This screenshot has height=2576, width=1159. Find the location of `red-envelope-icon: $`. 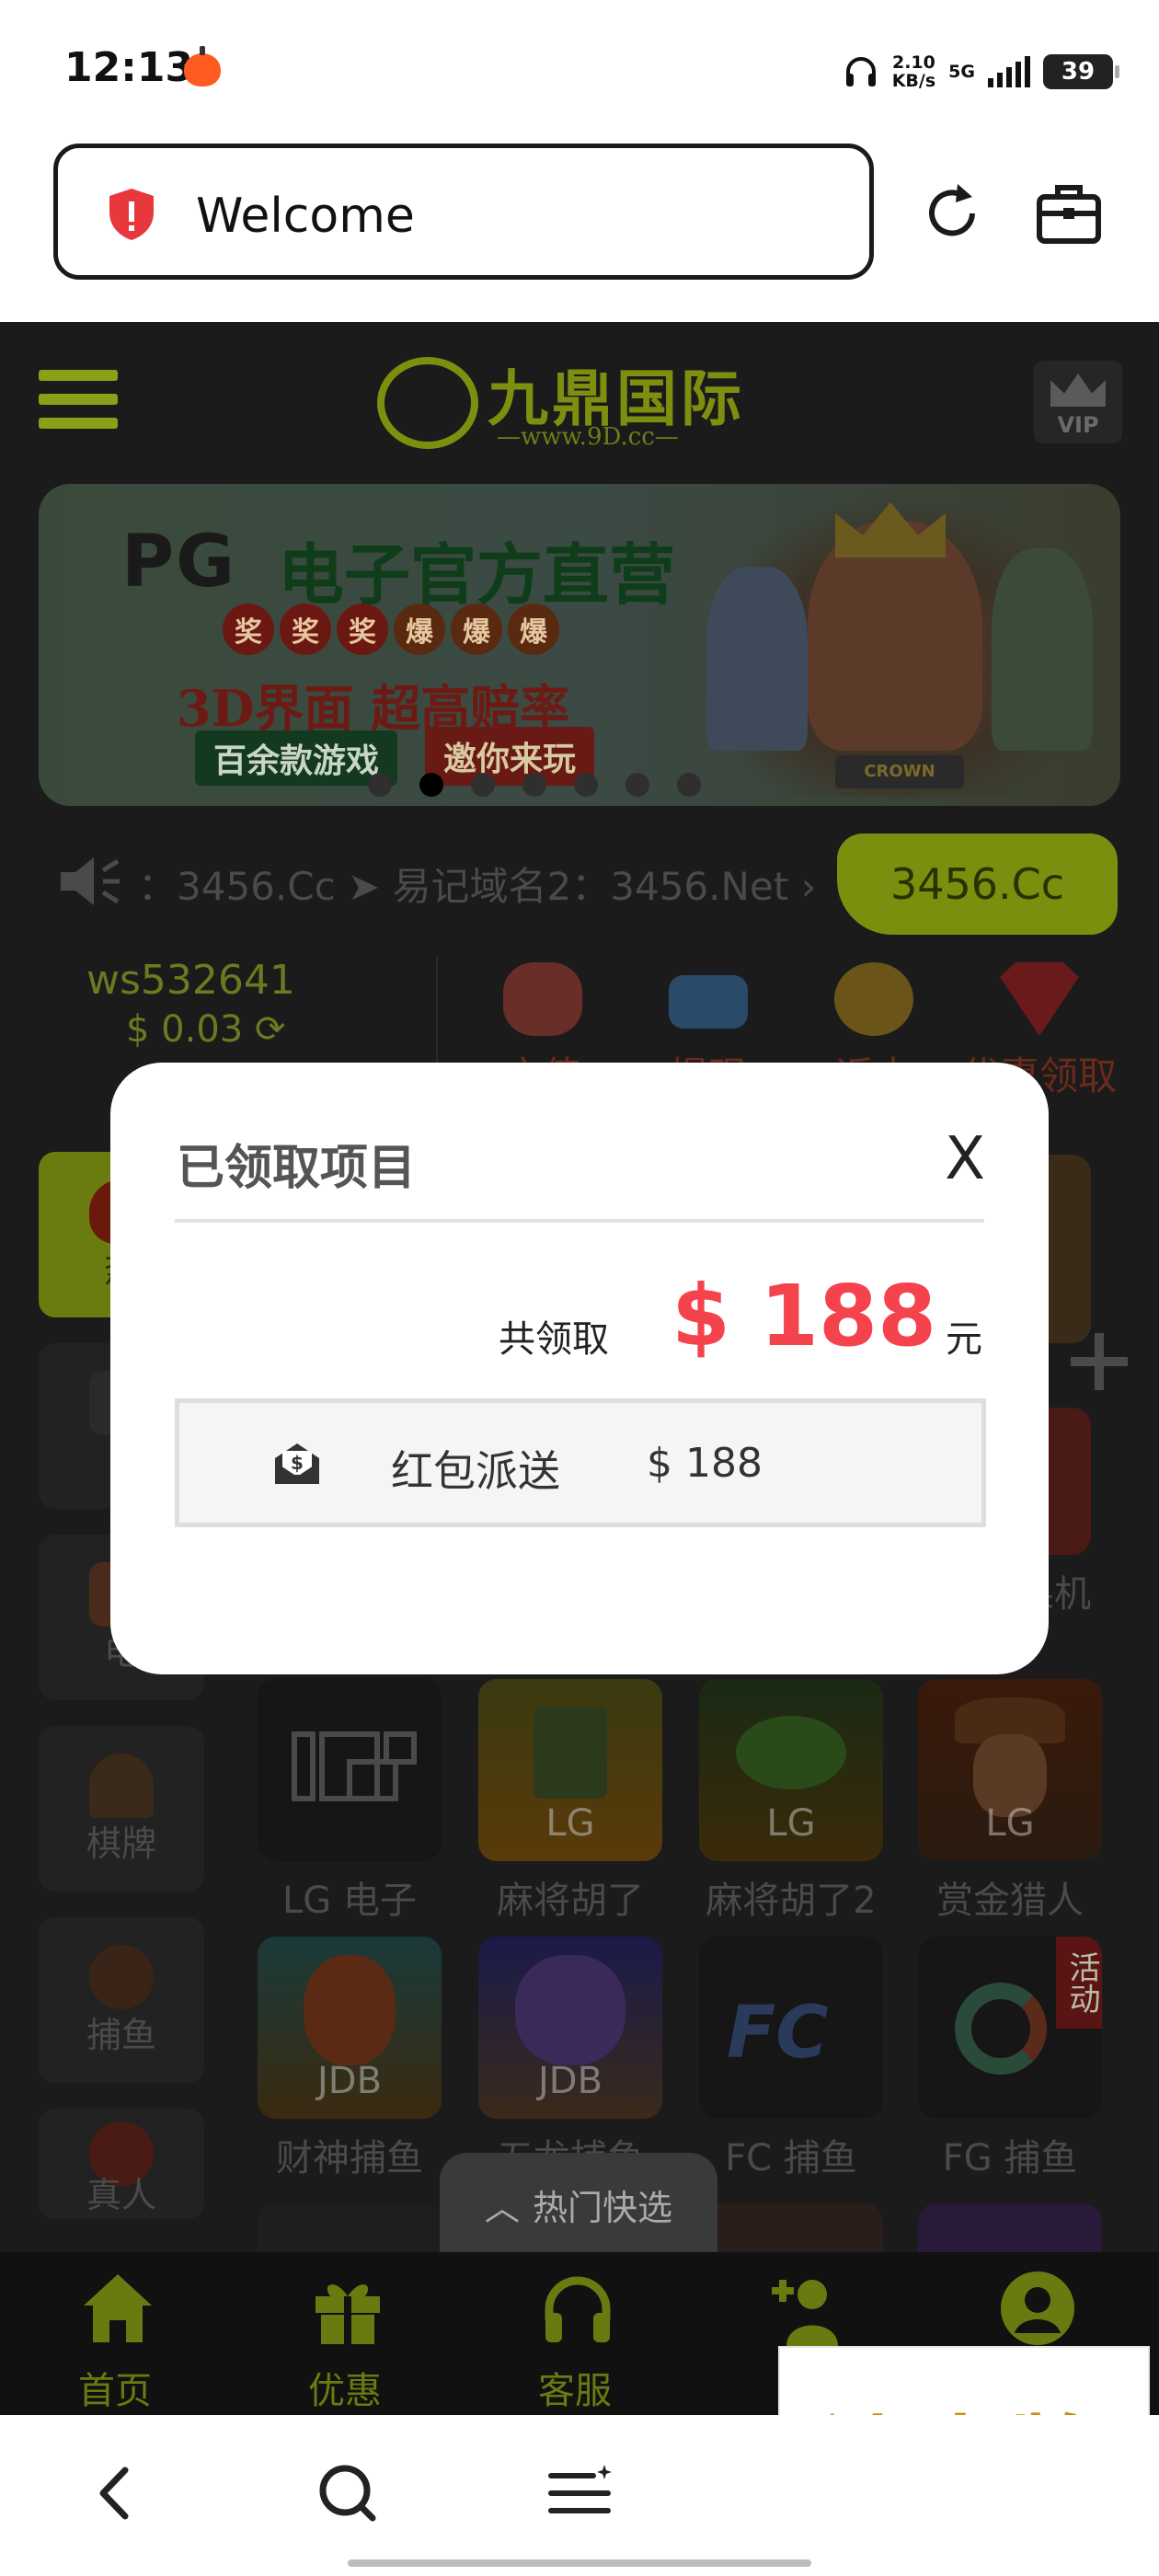

red-envelope-icon: $ is located at coordinates (297, 1463).